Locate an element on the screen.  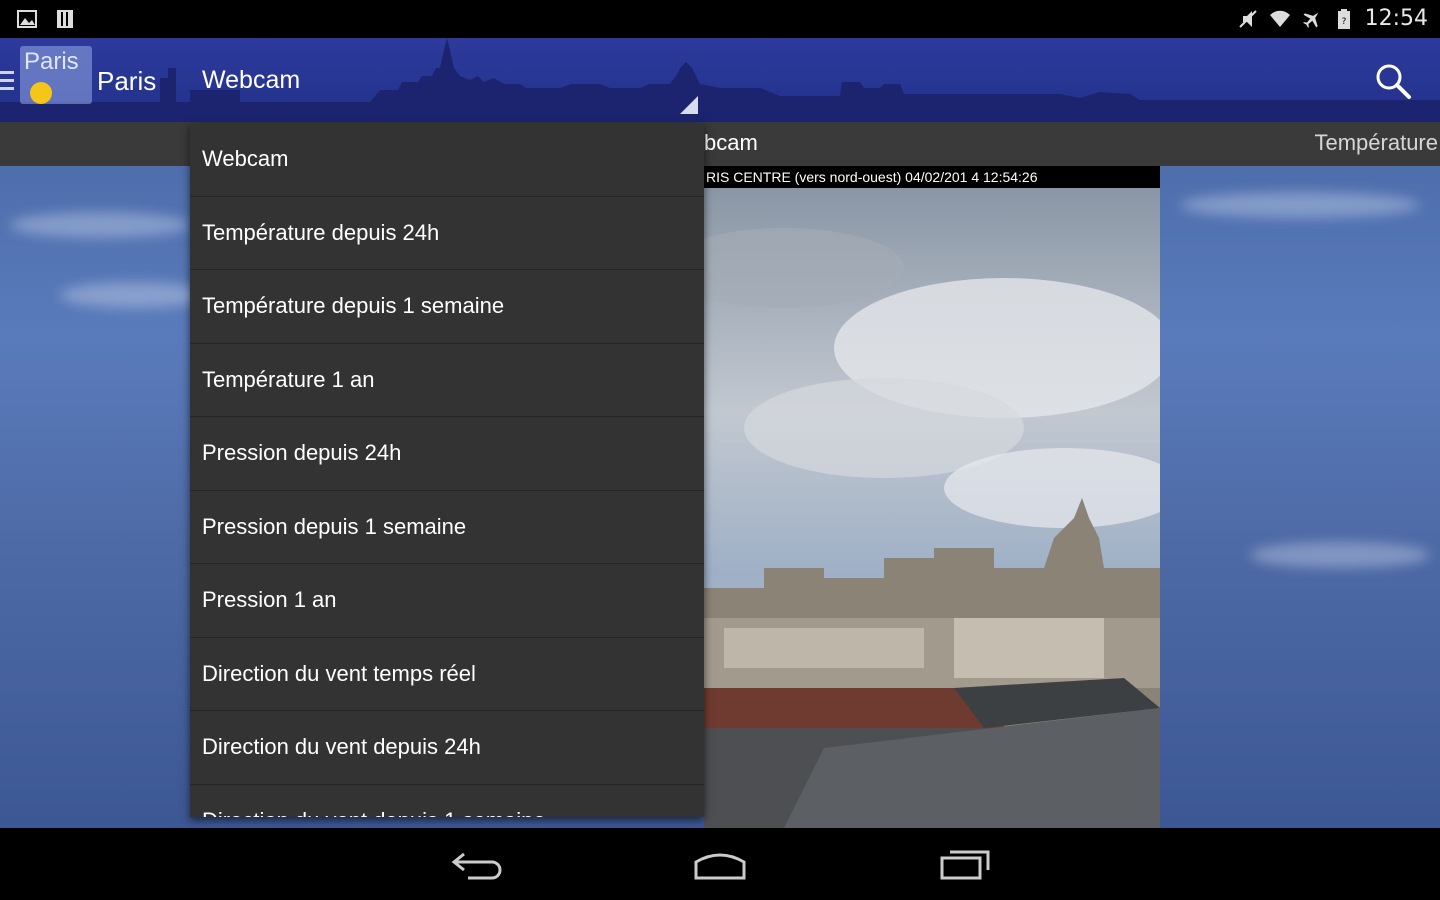
navigation-bar is located at coordinates (720, 864).